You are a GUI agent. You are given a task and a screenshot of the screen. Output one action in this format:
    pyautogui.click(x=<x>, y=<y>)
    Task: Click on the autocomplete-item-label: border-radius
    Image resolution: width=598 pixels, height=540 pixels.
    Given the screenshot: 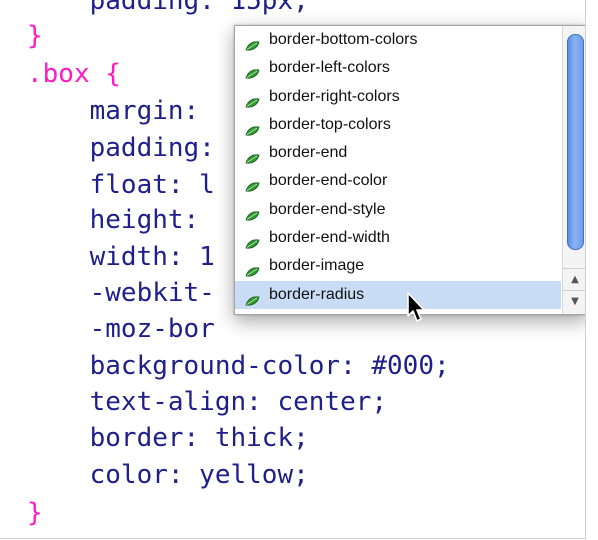 What is the action you would take?
    pyautogui.click(x=317, y=294)
    